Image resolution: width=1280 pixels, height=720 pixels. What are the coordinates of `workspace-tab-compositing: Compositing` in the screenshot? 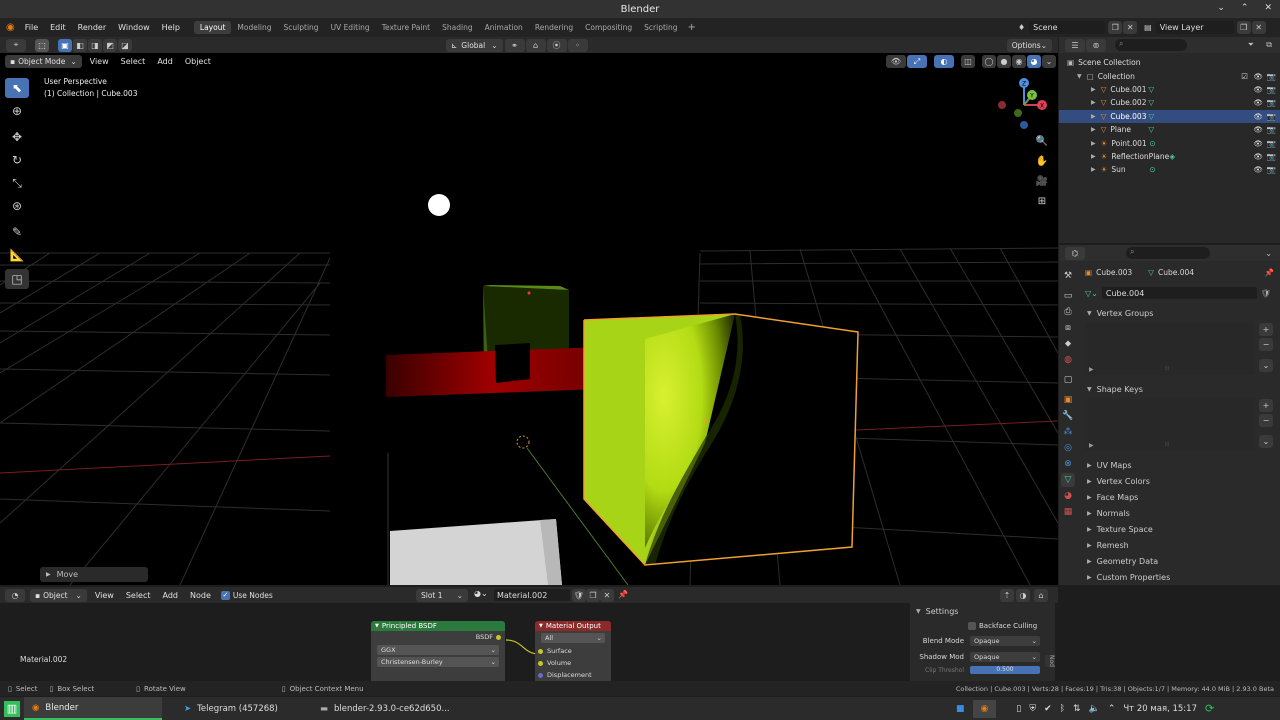 It's located at (608, 27).